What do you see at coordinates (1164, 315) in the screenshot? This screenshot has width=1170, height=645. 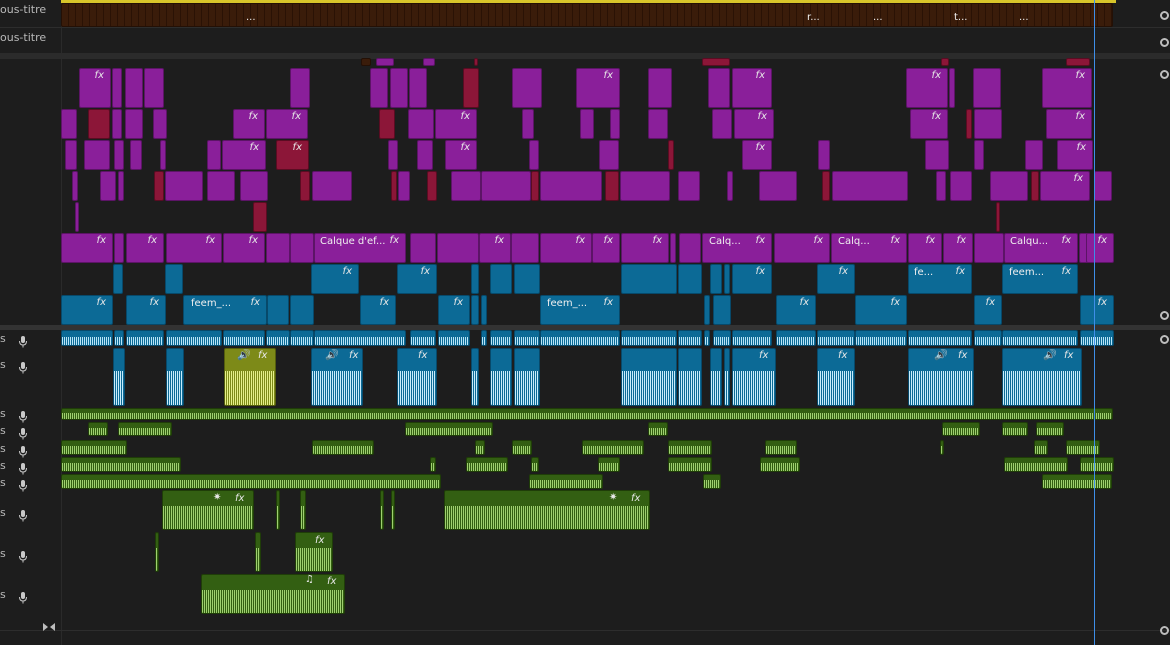 I see `scroll-handle-video-bottom` at bounding box center [1164, 315].